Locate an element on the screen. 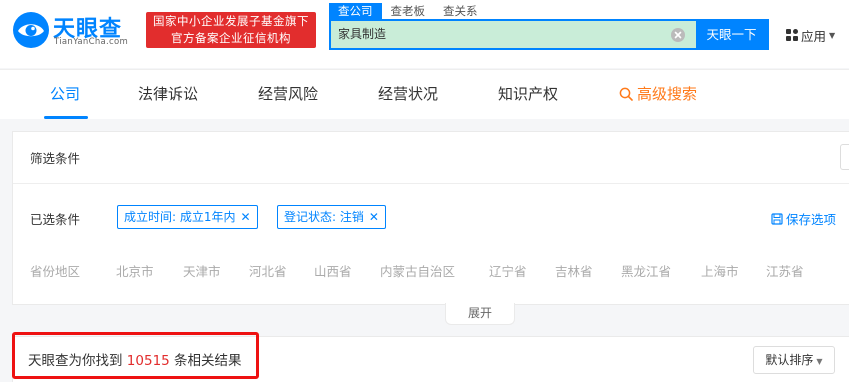 This screenshot has height=382, width=849. save-options-label: 保存选项 is located at coordinates (811, 219).